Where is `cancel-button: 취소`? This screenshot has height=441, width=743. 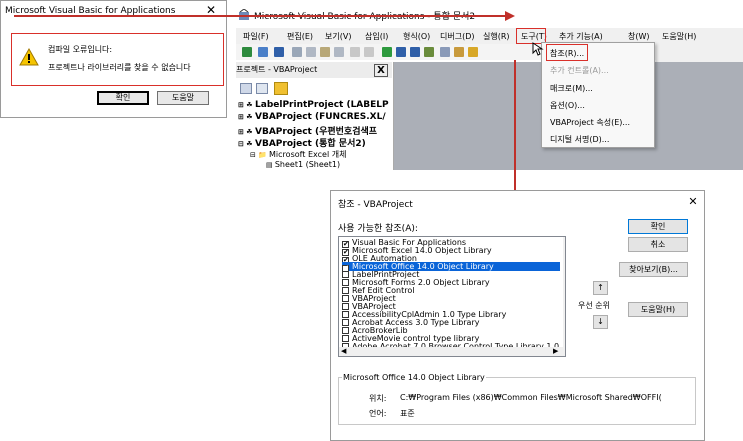
cancel-button: 취소 is located at coordinates (658, 244).